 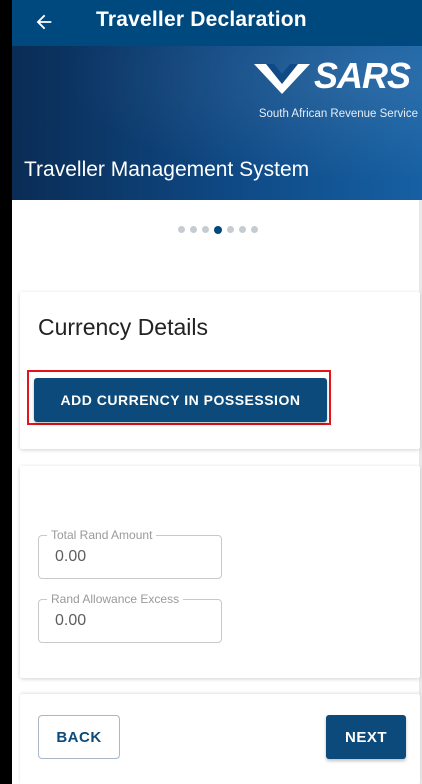 I want to click on system-title: Traveller Management System, so click(x=167, y=169).